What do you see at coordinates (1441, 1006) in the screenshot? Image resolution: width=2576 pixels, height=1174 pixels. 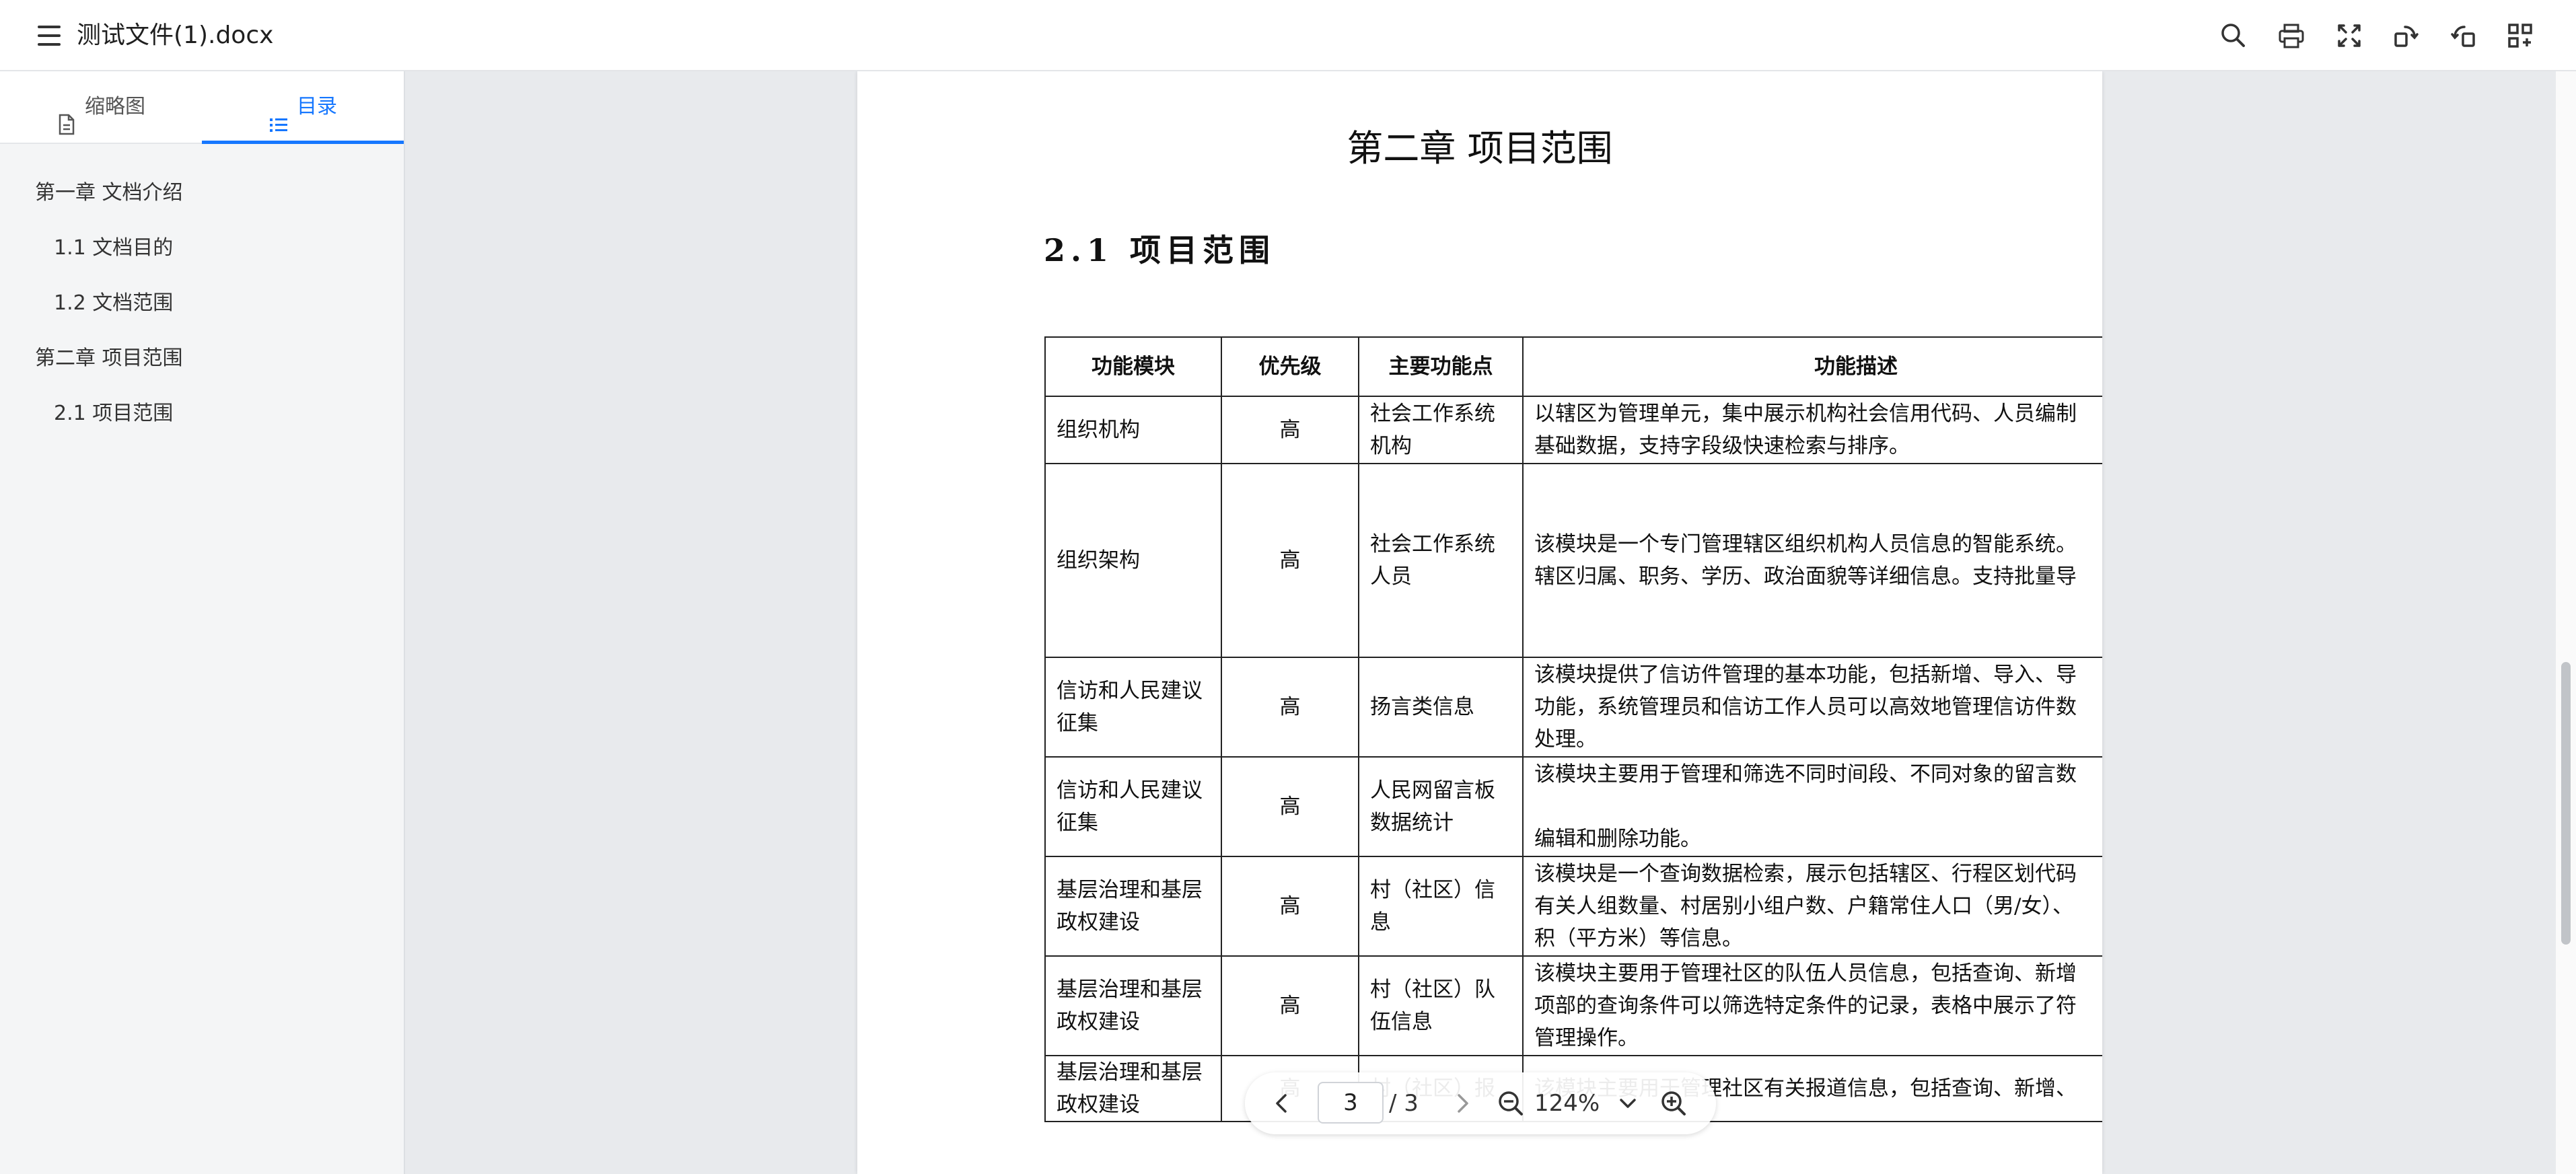 I see `cell-function-point: 村（社区）队 伍信息` at bounding box center [1441, 1006].